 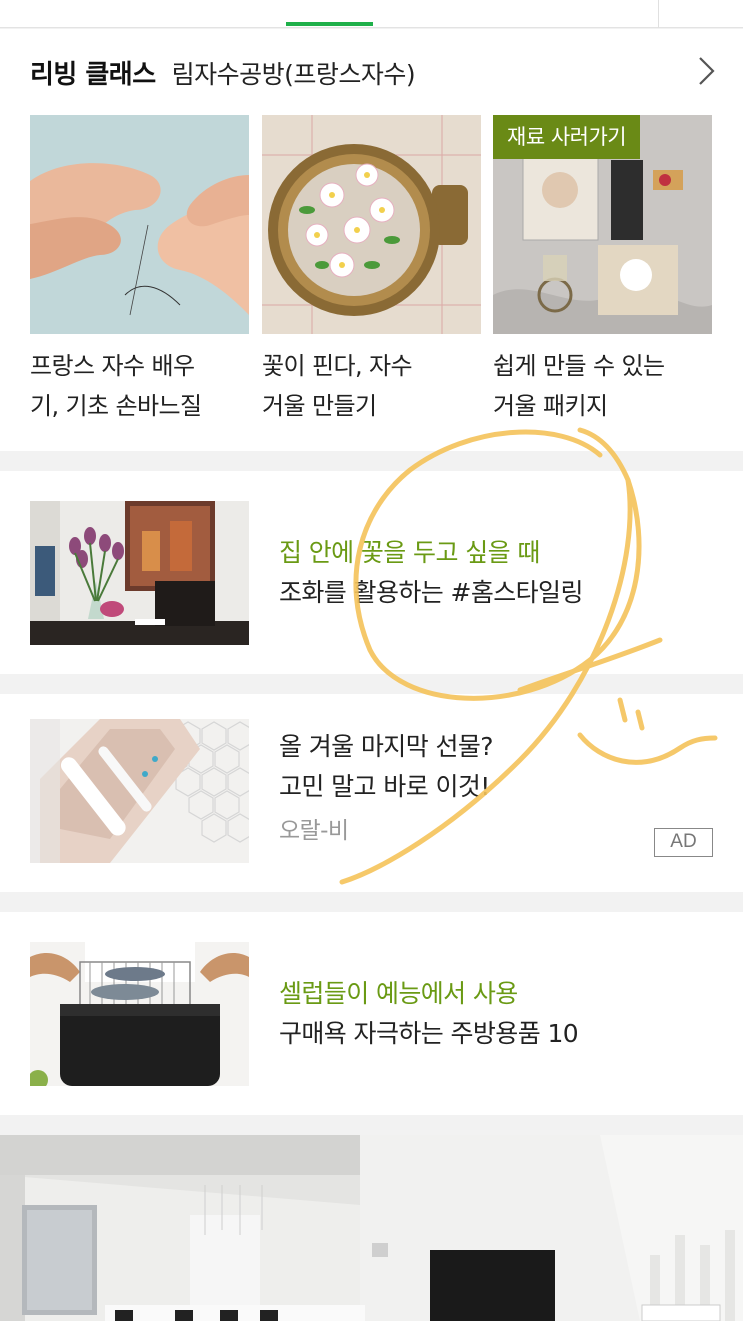 I want to click on class-thumbnail-hands, so click(x=139, y=224).